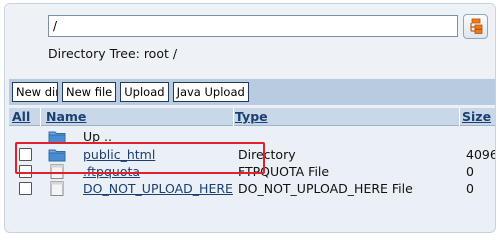 This screenshot has height=240, width=500. I want to click on file-name-link: public_html, so click(159, 154).